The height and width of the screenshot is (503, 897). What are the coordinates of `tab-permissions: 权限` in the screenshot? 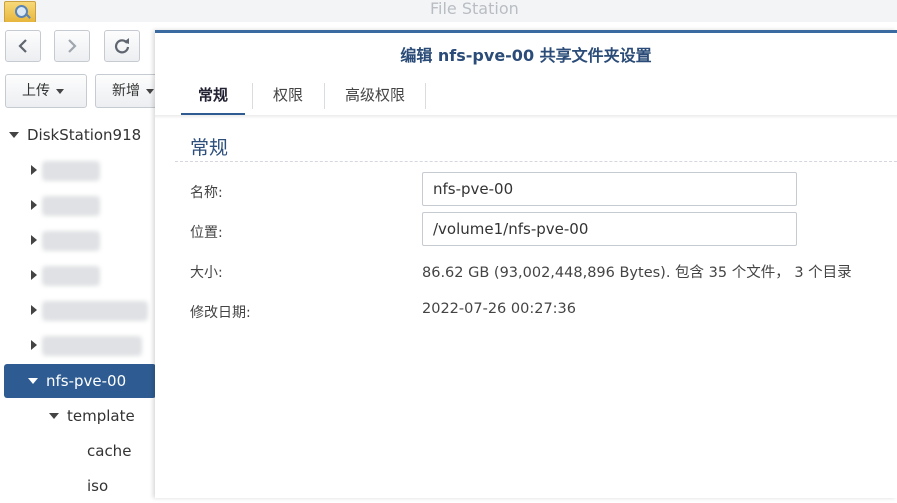 It's located at (288, 95).